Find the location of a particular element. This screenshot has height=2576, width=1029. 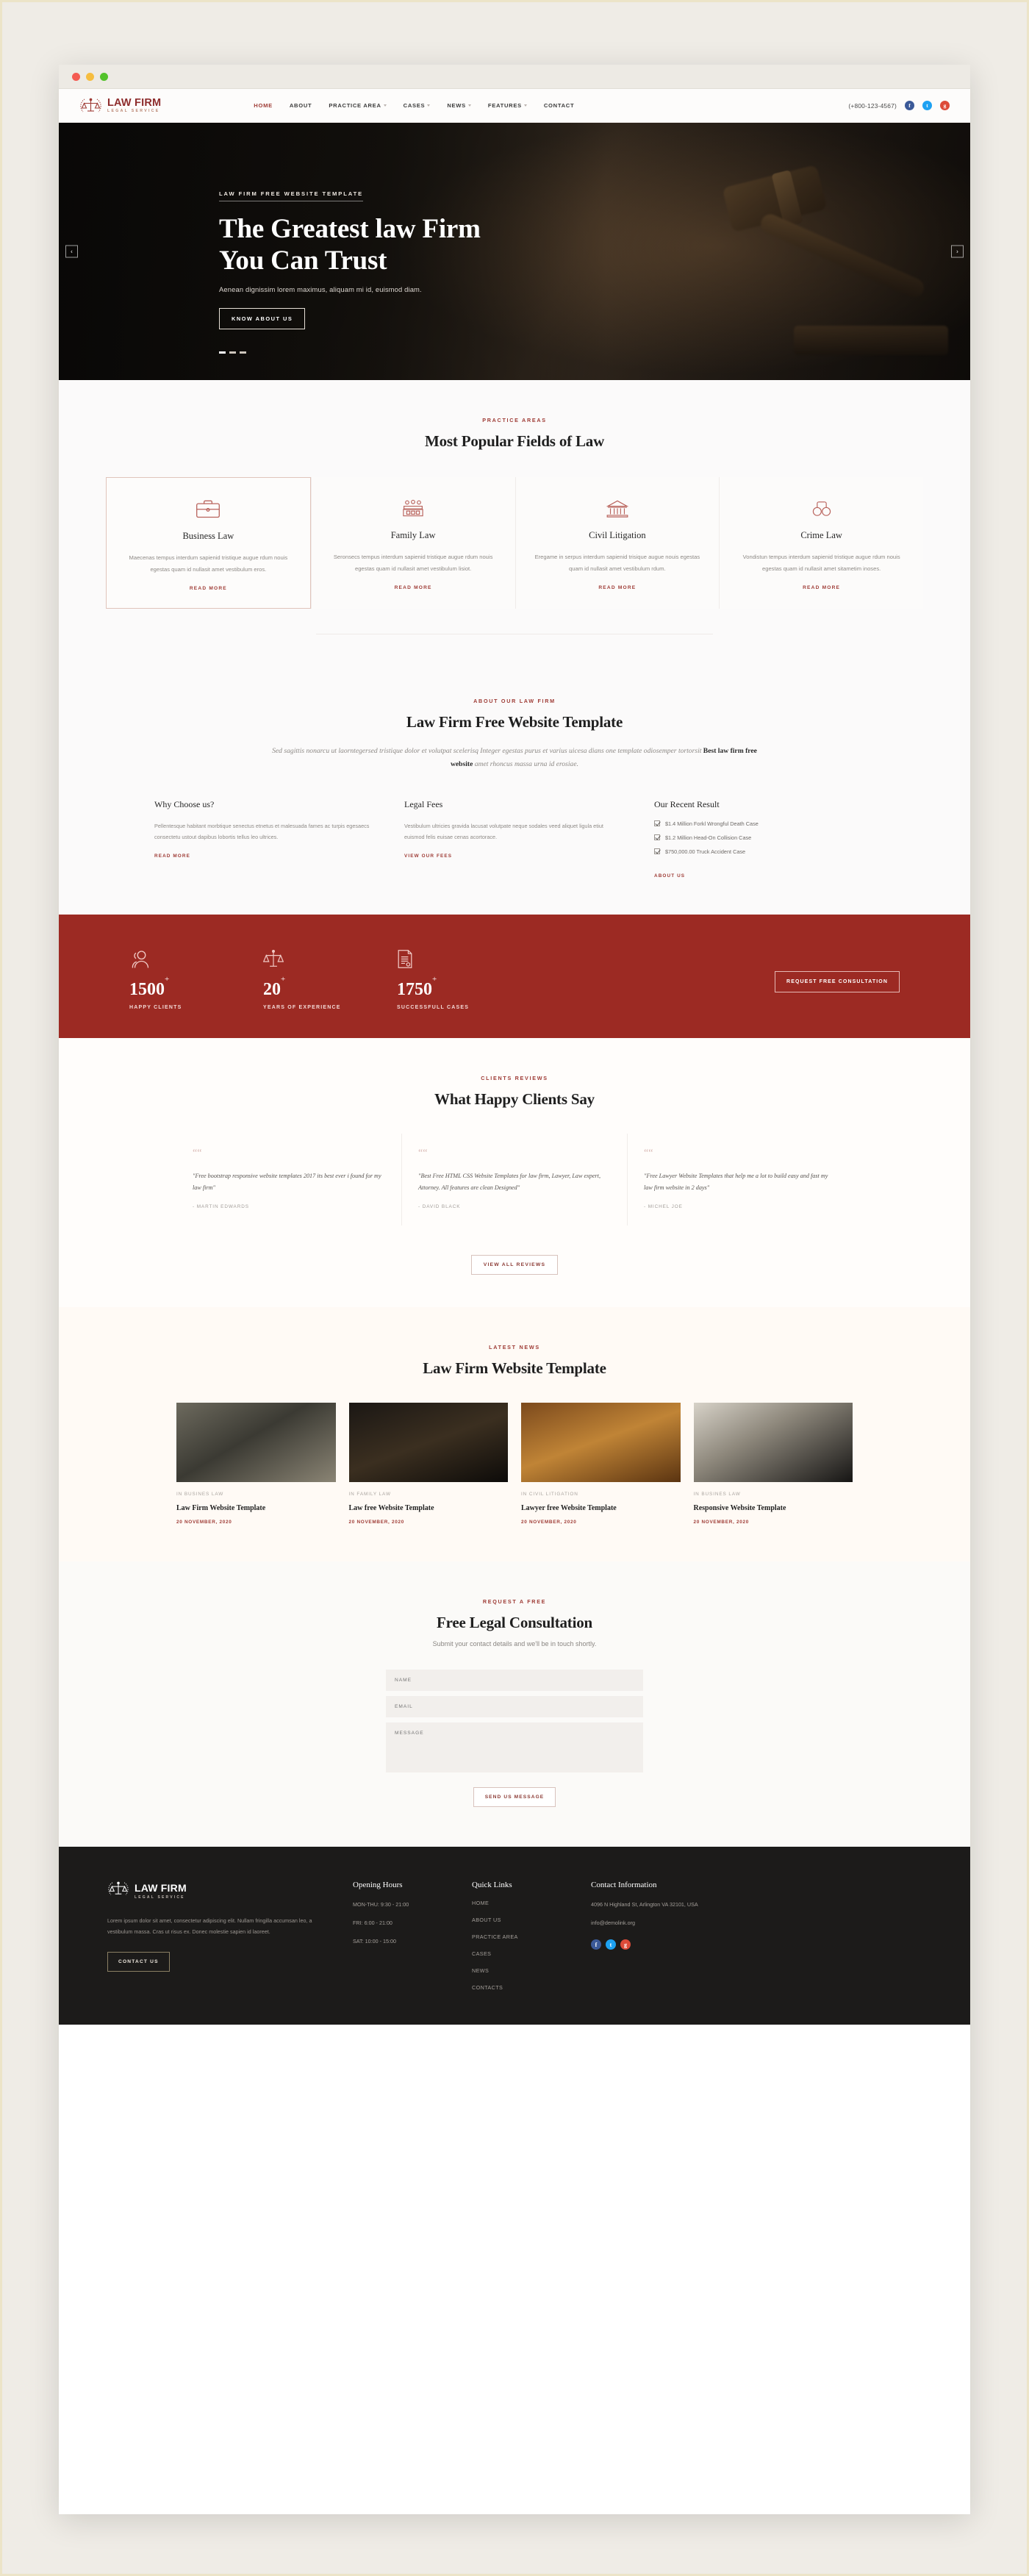

list-item: $1.2 Million Head-On Collision Case is located at coordinates (764, 838).